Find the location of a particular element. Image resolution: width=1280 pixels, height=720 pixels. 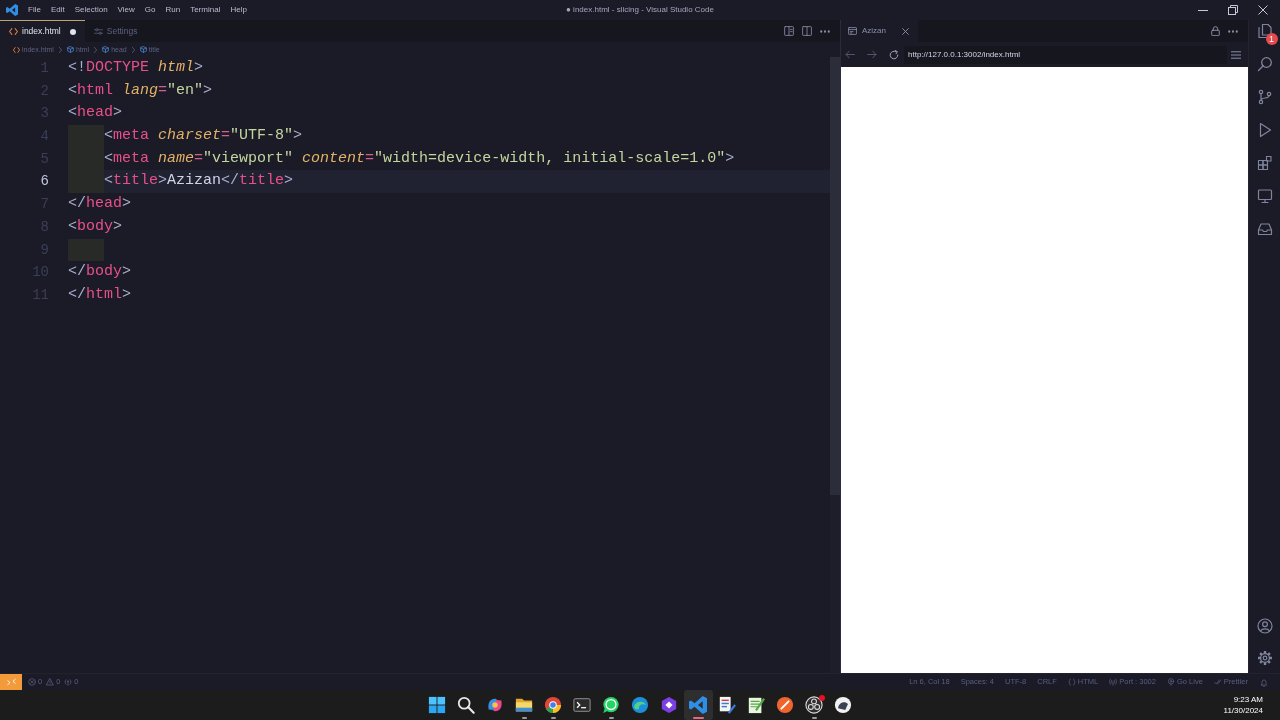

notepad-icon is located at coordinates (756, 705).